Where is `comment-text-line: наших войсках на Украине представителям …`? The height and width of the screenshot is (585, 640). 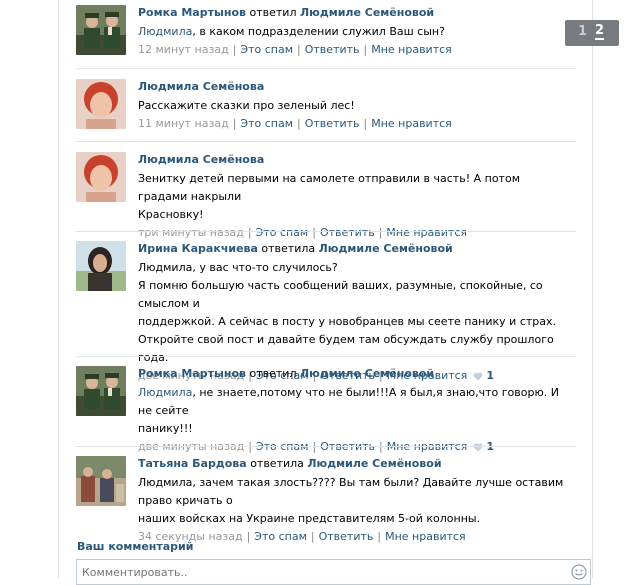
comment-text-line: наших войсках на Украине представителям … is located at coordinates (309, 518).